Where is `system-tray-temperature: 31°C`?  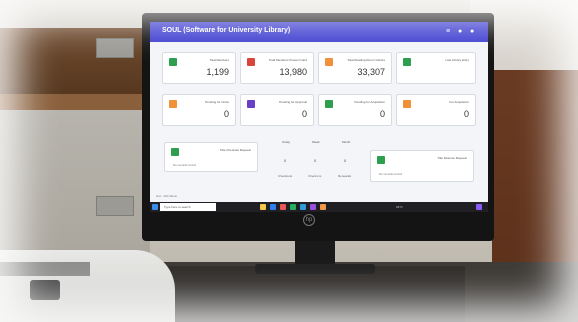
system-tray-temperature: 31°C is located at coordinates (399, 207).